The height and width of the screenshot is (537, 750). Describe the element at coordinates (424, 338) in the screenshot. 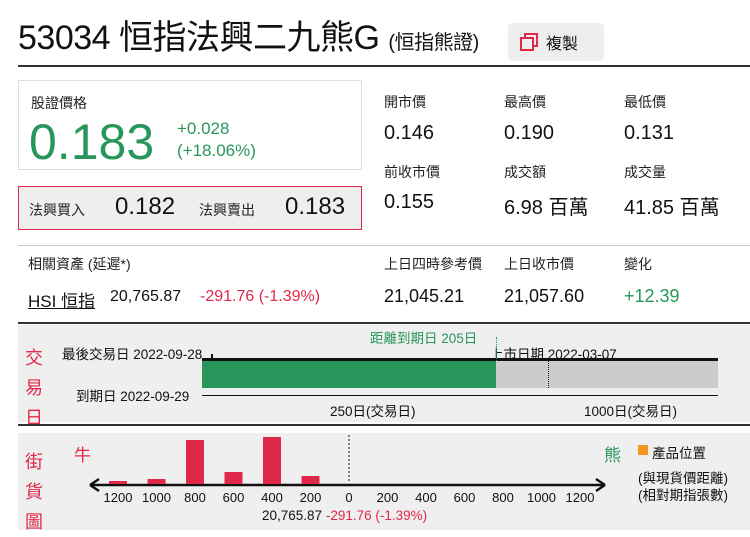

I see `days-to-expiry: 距離到期日 205日` at that location.